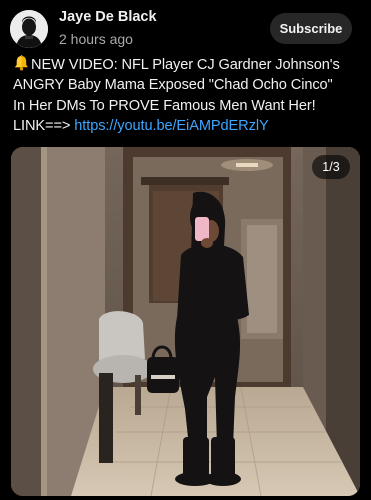  I want to click on channel-avatar, so click(29, 29).